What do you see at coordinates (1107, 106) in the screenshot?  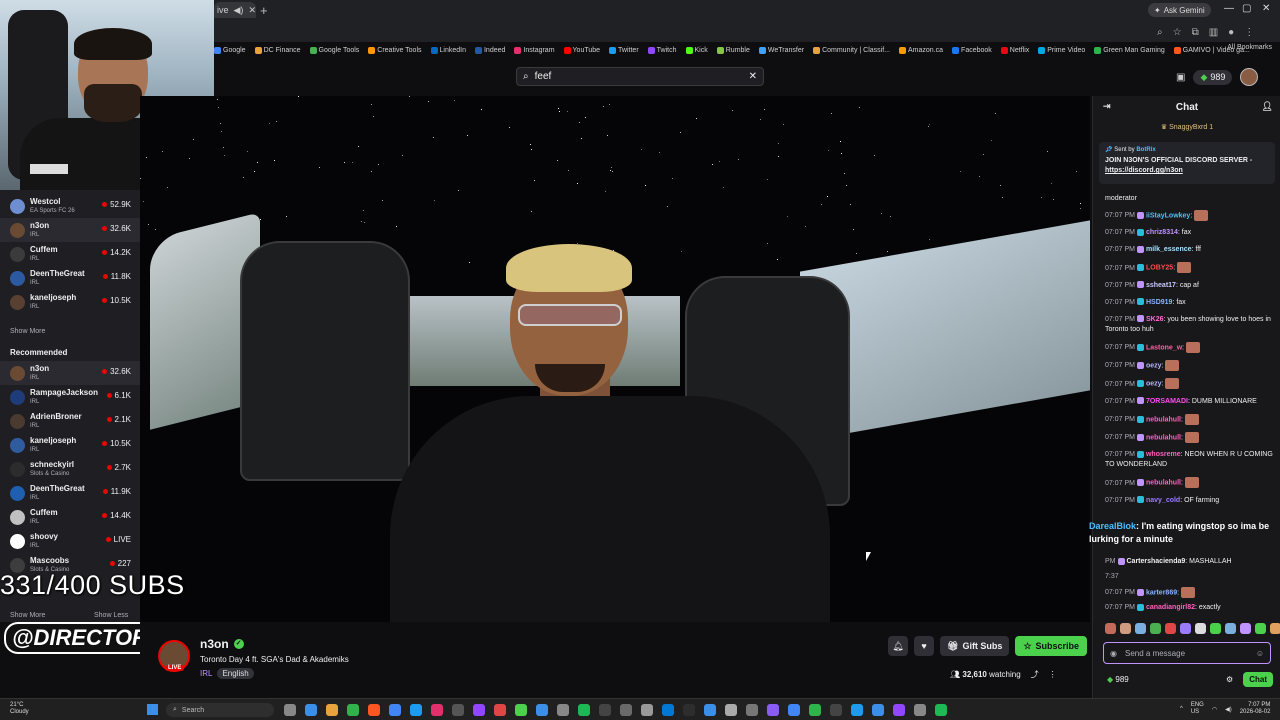 I see `collapse-chat-icon: ⇥` at bounding box center [1107, 106].